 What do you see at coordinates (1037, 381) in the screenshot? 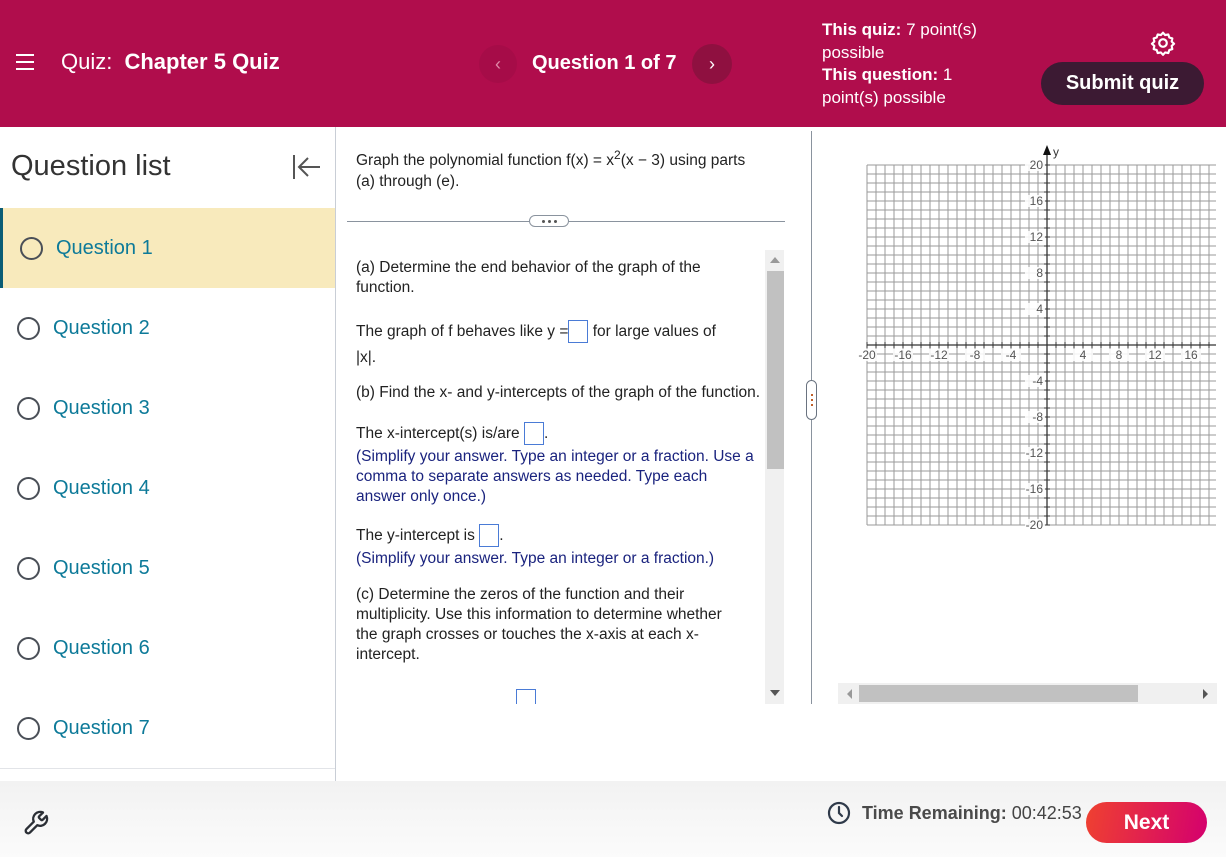
I see `y-tick-label: -4` at bounding box center [1037, 381].